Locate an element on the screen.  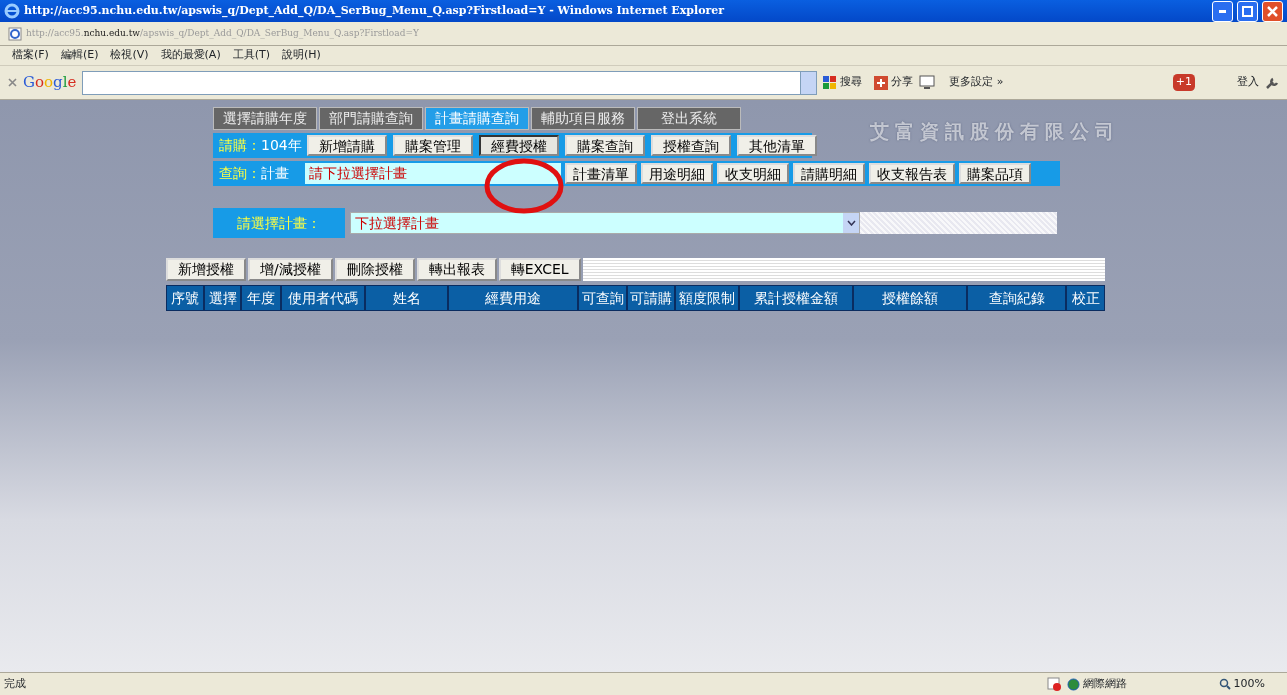
sign-in-link: 登入 is located at coordinates (1248, 82).